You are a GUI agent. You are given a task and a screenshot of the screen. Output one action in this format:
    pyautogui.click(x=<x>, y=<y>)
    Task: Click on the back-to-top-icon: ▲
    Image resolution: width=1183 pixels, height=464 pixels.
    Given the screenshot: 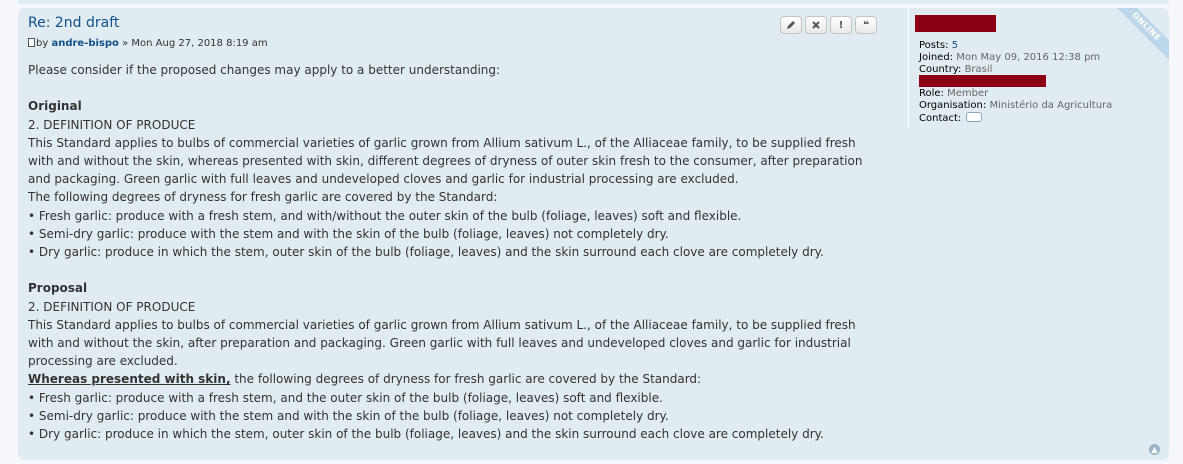 What is the action you would take?
    pyautogui.click(x=1154, y=449)
    